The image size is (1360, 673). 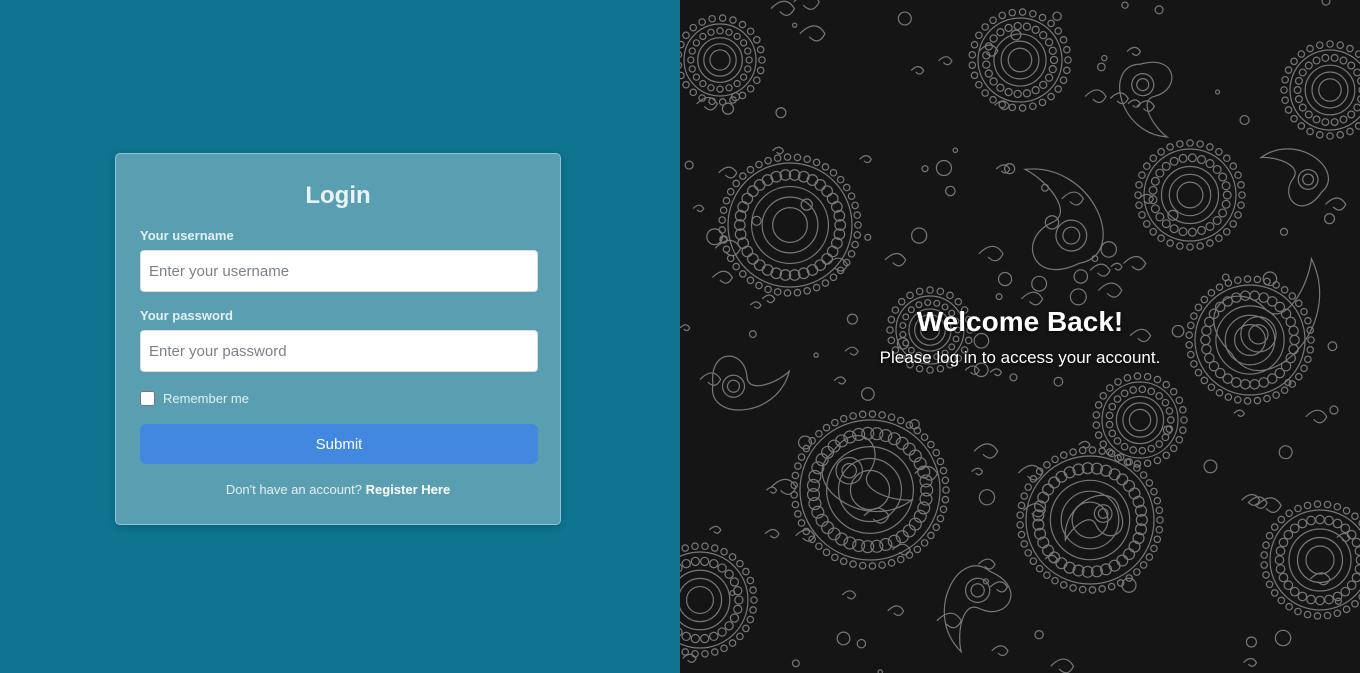 What do you see at coordinates (1020, 357) in the screenshot?
I see `welcome-subtitle: Please log in to access your account.` at bounding box center [1020, 357].